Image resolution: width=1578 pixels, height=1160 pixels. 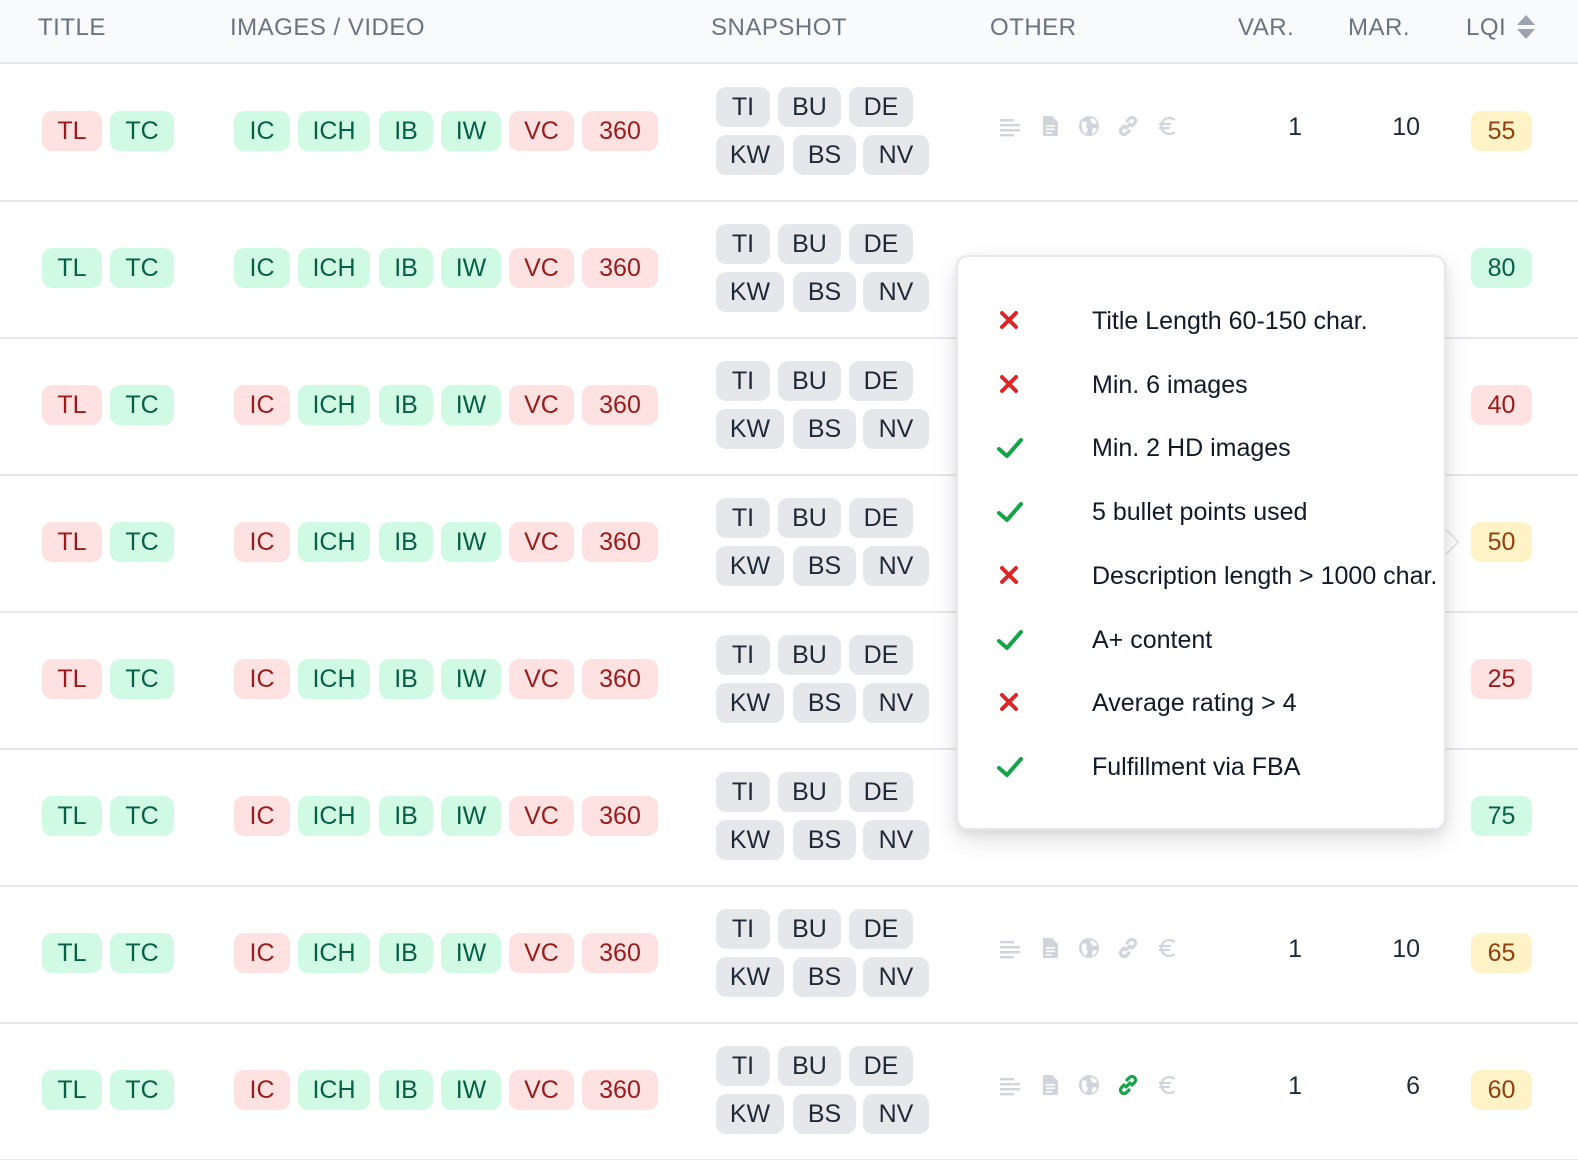 What do you see at coordinates (327, 28) in the screenshot?
I see `column-header-images-video: IMAGES / VIDEO` at bounding box center [327, 28].